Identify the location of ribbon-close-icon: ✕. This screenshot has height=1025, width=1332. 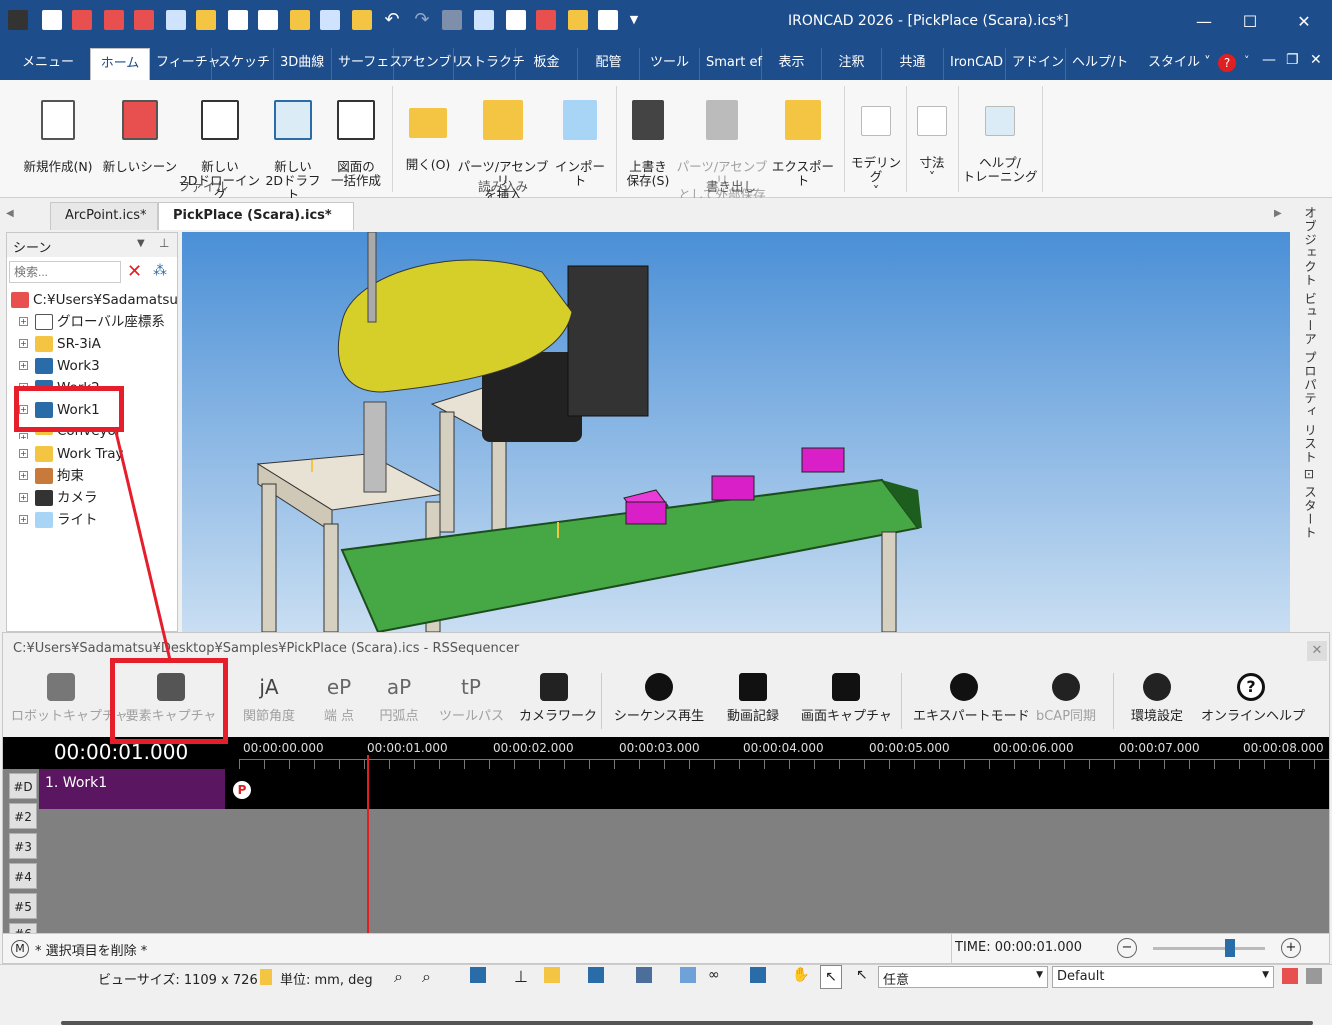
(1316, 60).